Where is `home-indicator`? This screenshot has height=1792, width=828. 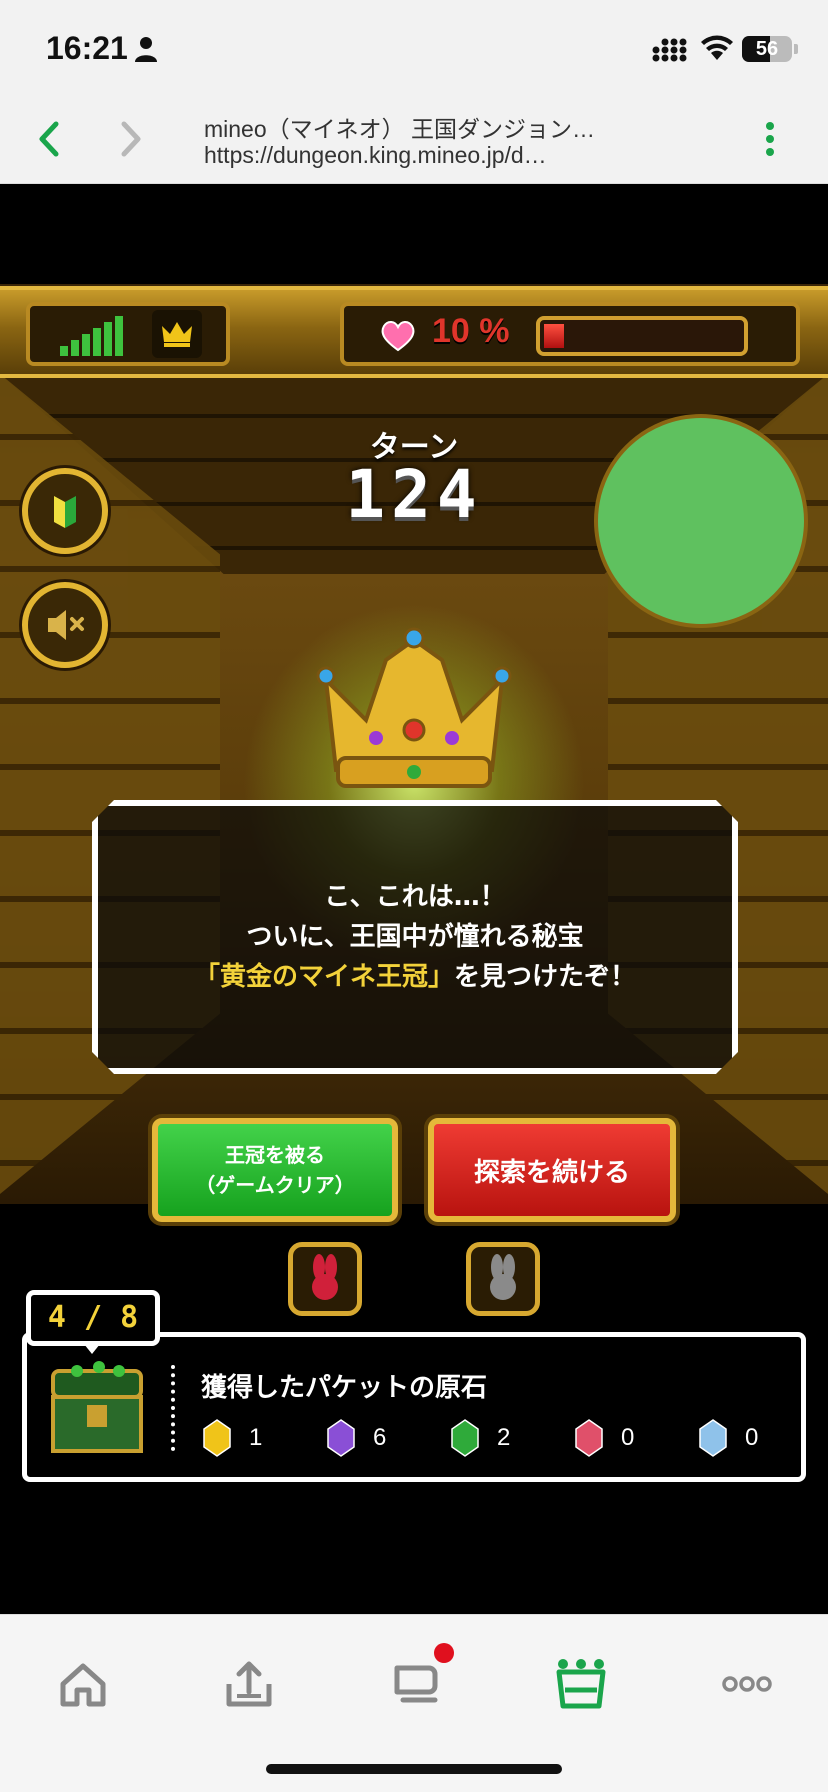
home-indicator is located at coordinates (414, 1769).